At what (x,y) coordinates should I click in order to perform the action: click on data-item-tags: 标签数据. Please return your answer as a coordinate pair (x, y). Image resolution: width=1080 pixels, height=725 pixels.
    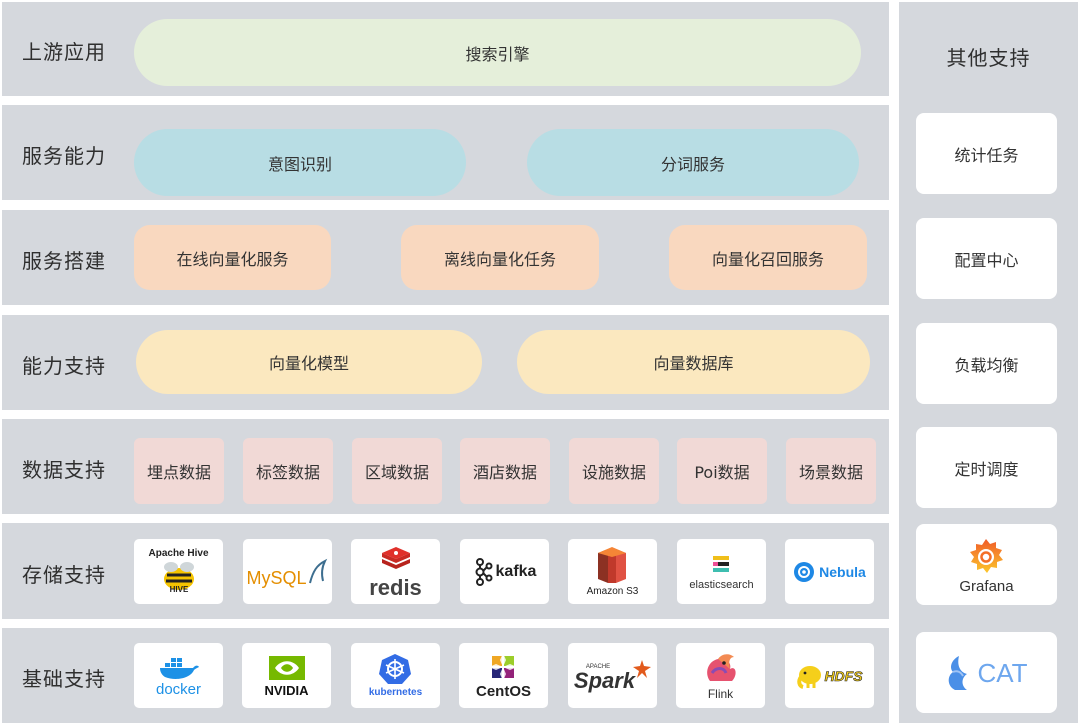
    Looking at the image, I should click on (288, 471).